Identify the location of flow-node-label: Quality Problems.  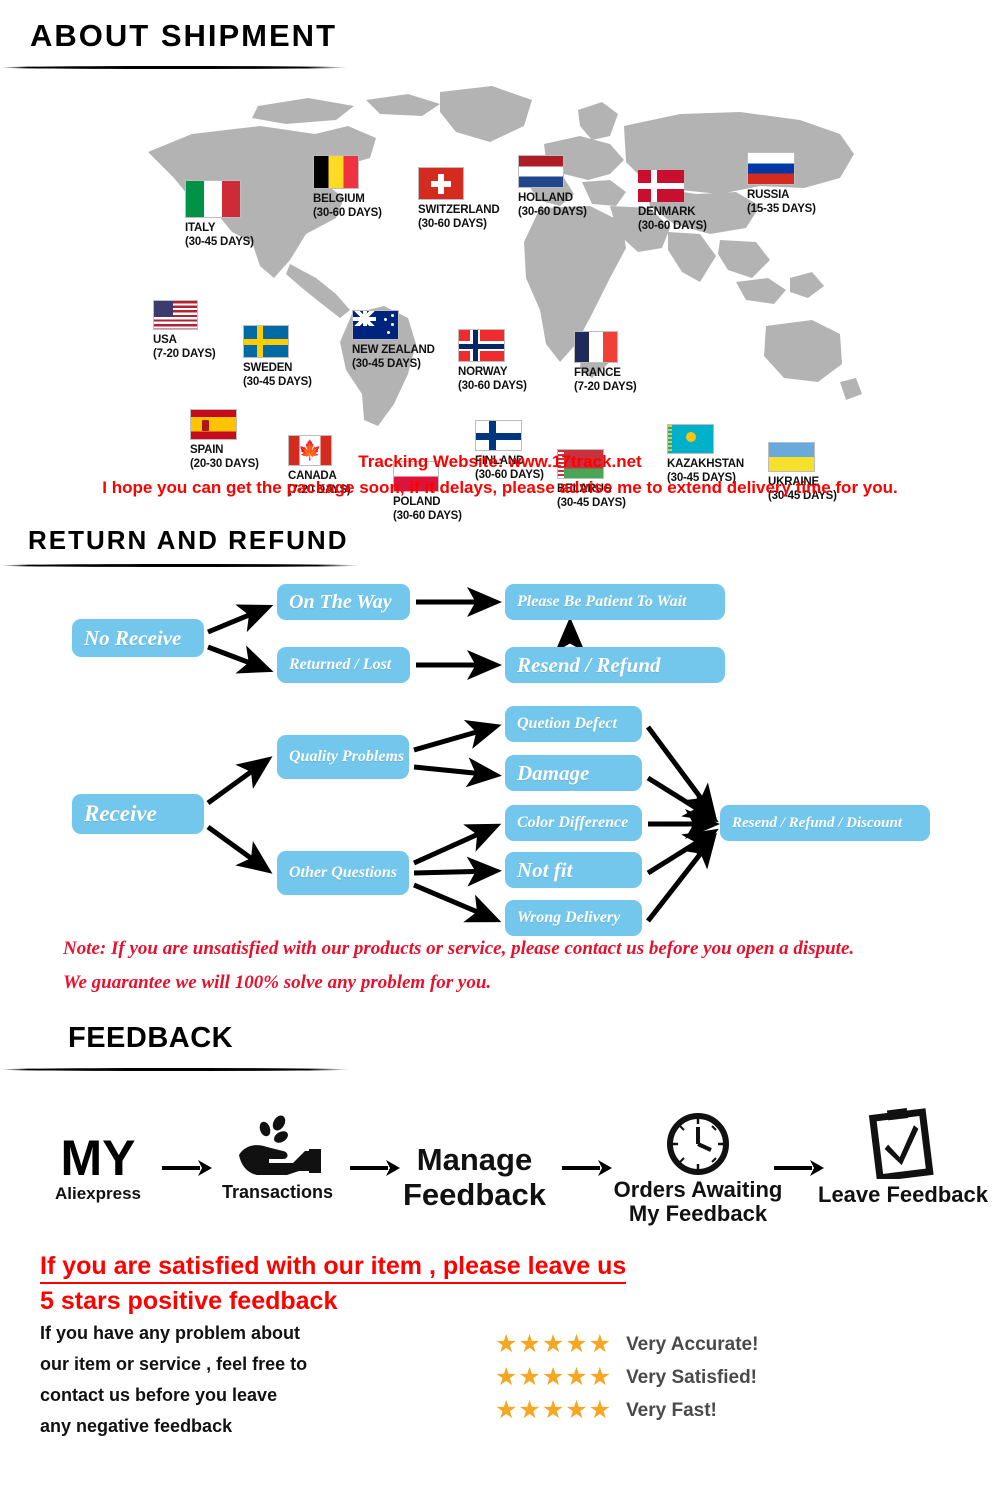
(347, 756).